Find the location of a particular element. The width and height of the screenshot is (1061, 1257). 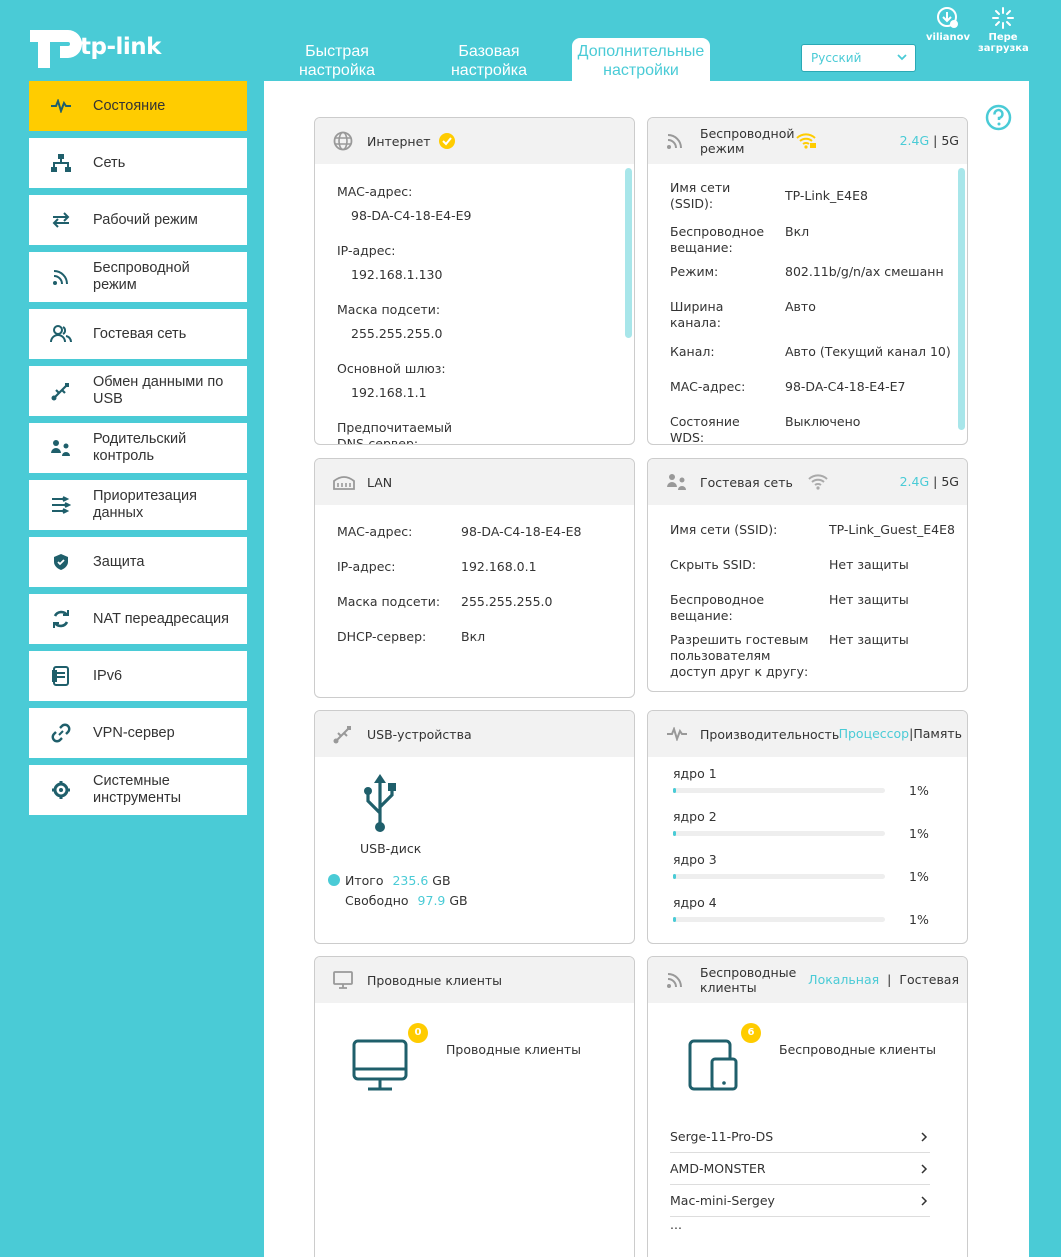

sidebar-item-qos: Приоритезация данных is located at coordinates (138, 505).